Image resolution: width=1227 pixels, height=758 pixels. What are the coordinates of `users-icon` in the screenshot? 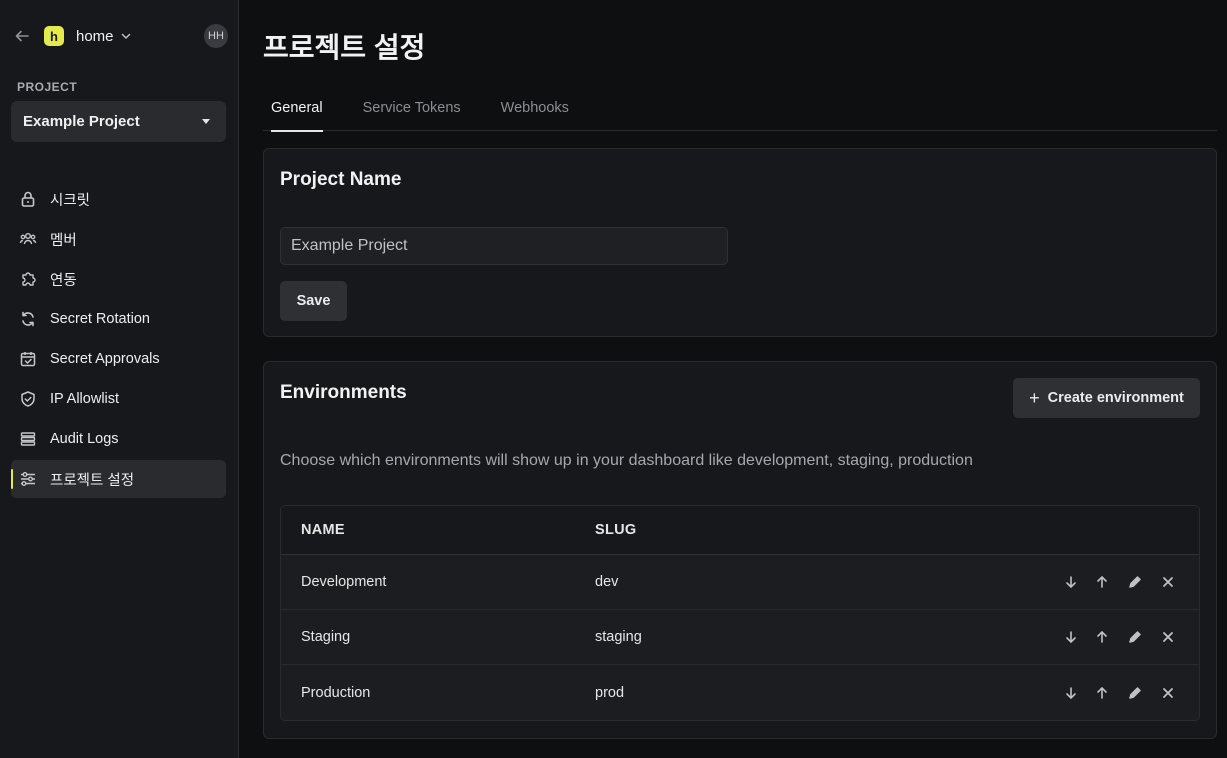 It's located at (28, 239).